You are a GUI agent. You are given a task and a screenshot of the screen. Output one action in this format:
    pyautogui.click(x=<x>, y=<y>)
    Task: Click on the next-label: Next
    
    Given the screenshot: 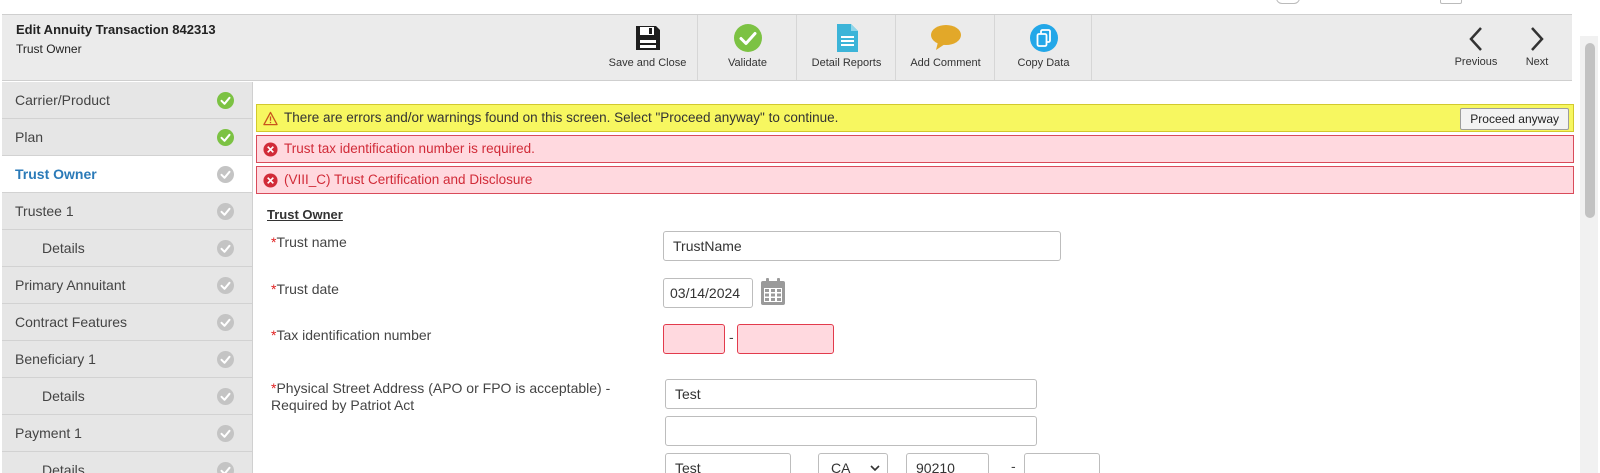 What is the action you would take?
    pyautogui.click(x=1537, y=62)
    